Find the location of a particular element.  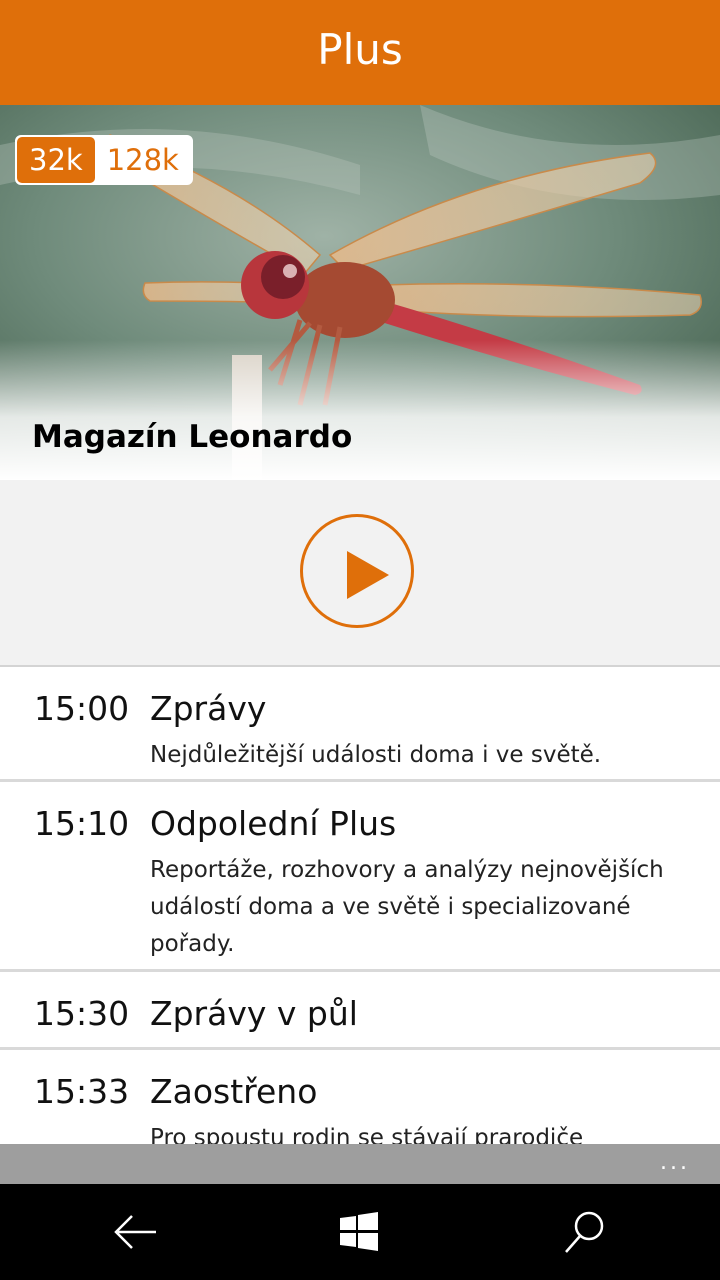

page-title: Plus is located at coordinates (360, 49).